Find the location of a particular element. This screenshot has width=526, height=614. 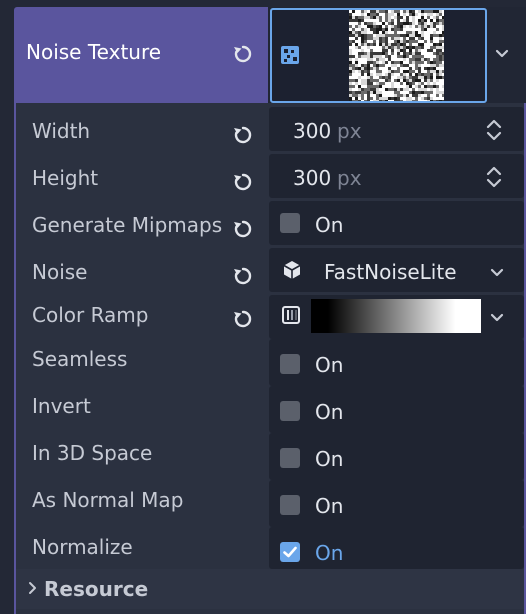

property-color-ramp: Color Ramp is located at coordinates (270, 317).